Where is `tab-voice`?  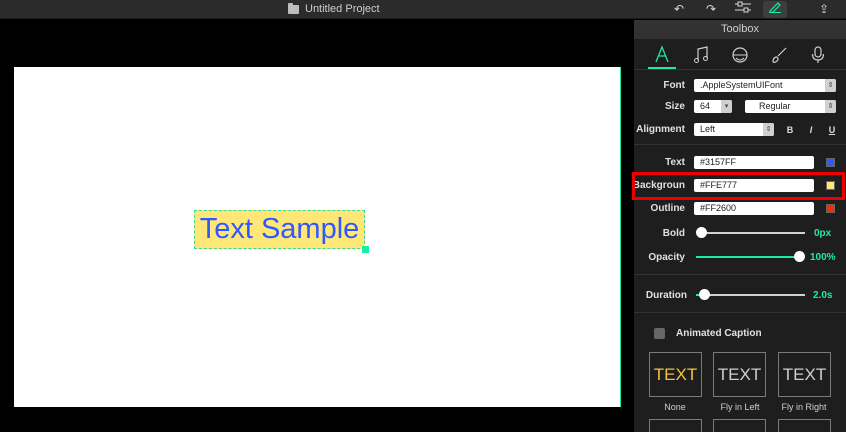 tab-voice is located at coordinates (818, 55).